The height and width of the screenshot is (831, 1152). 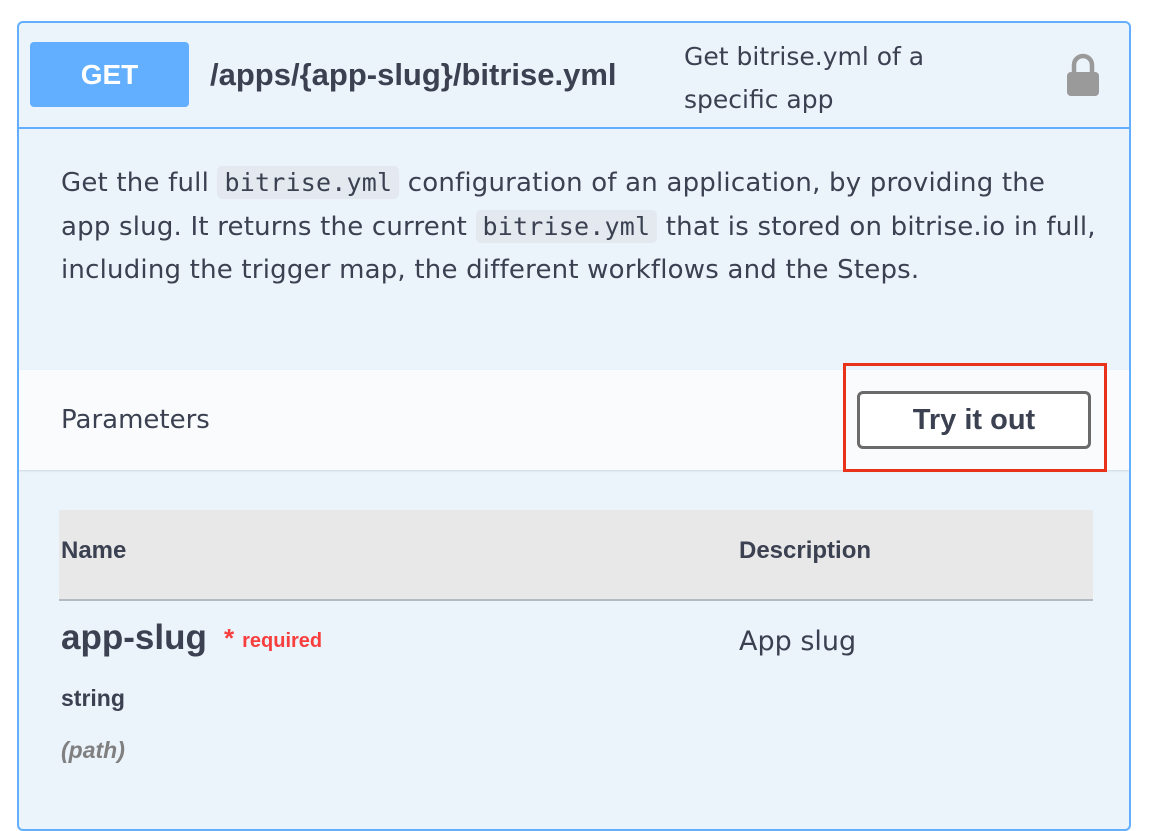 I want to click on try-it-out-button: Try it out, so click(x=974, y=420).